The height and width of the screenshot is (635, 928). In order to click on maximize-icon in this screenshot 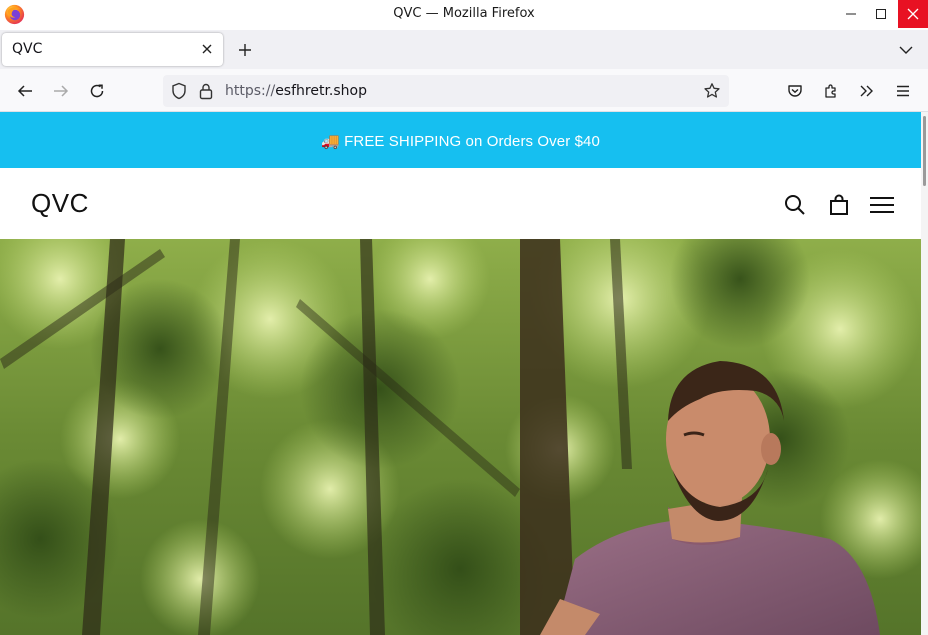, I will do `click(881, 14)`.